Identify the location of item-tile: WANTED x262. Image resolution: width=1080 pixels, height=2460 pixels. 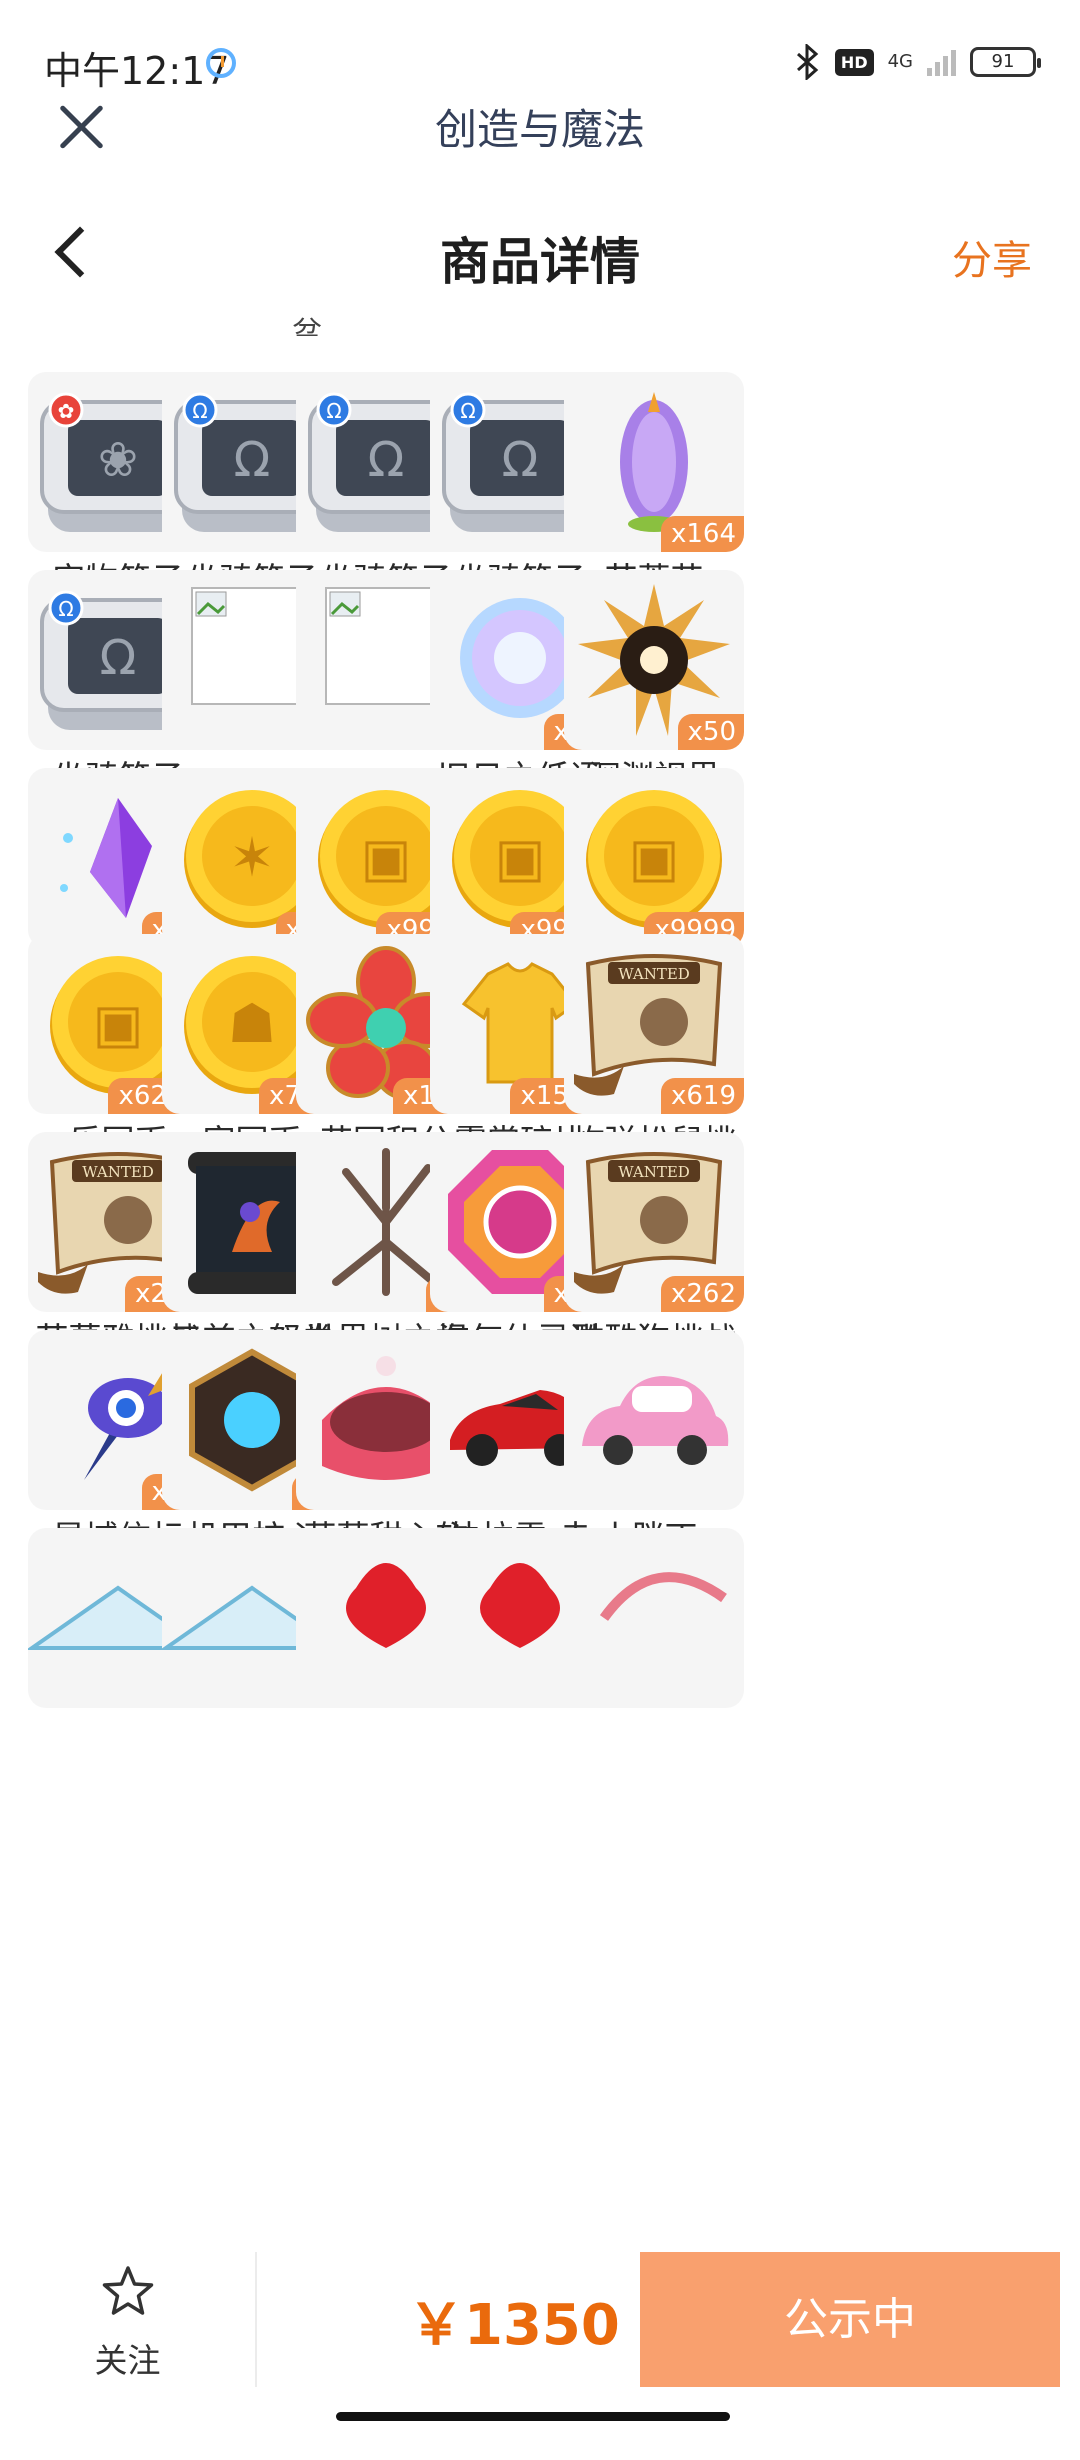
(654, 1222).